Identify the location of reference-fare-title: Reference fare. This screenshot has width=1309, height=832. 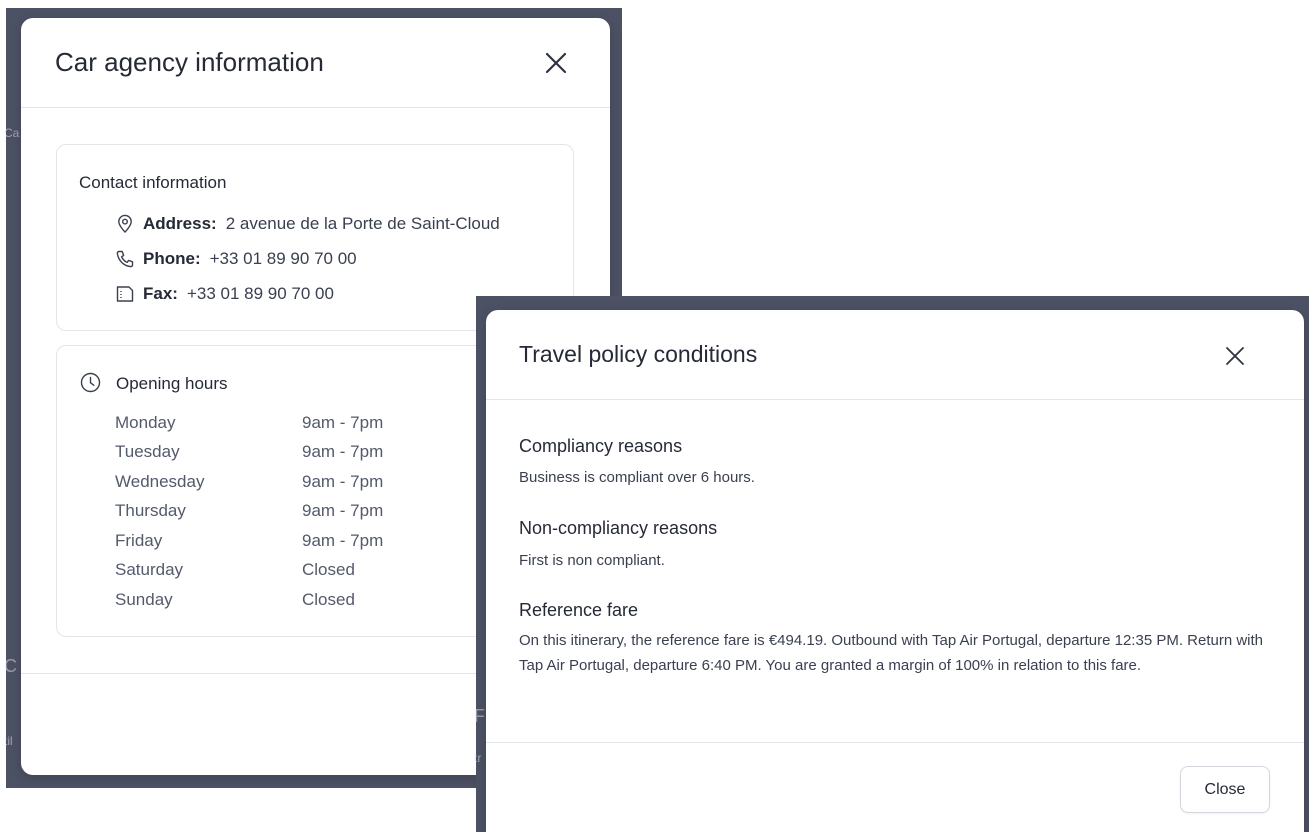
(579, 610).